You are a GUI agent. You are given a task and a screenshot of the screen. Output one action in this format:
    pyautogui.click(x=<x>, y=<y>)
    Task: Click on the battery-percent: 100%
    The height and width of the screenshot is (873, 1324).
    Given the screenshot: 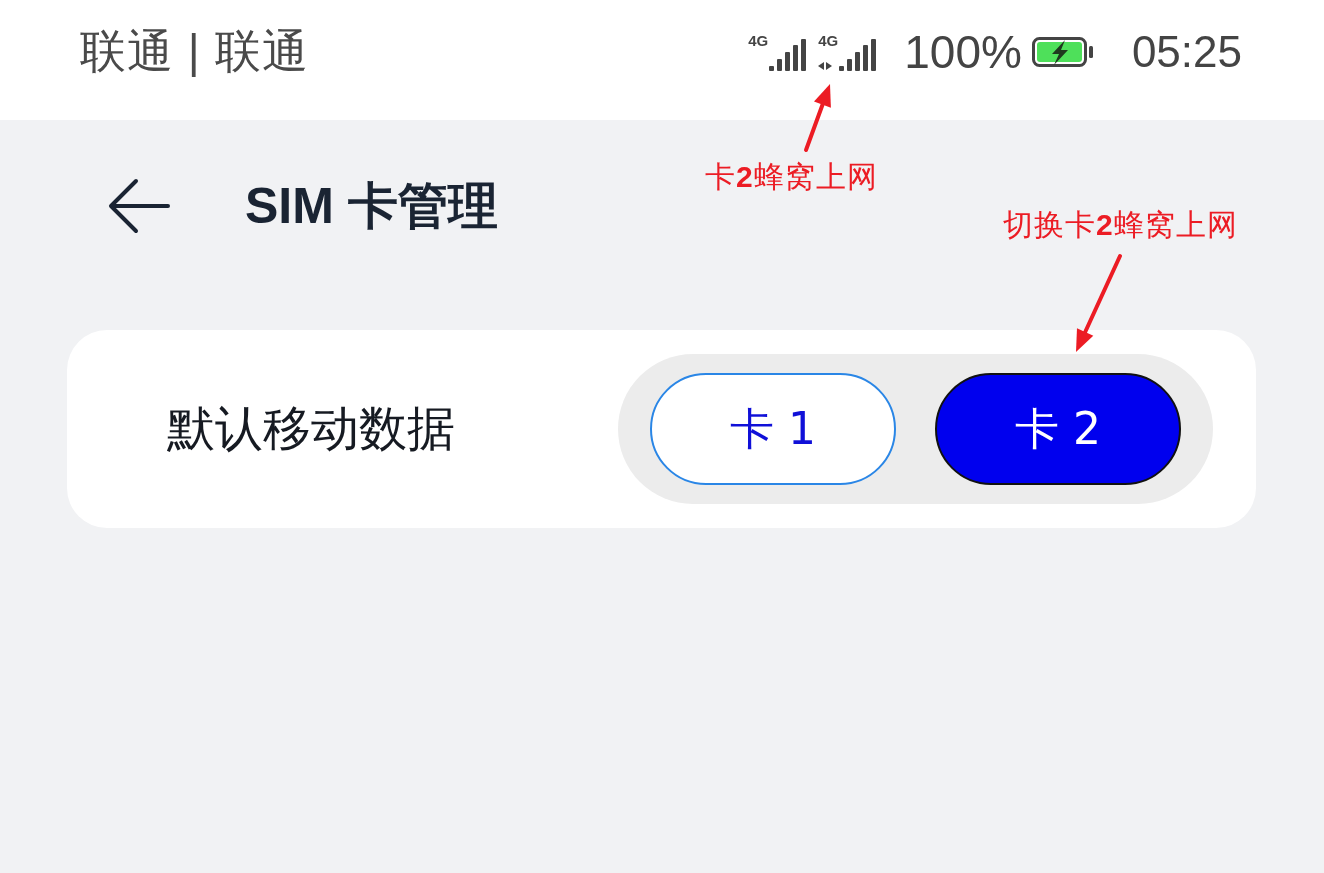 What is the action you would take?
    pyautogui.click(x=963, y=52)
    